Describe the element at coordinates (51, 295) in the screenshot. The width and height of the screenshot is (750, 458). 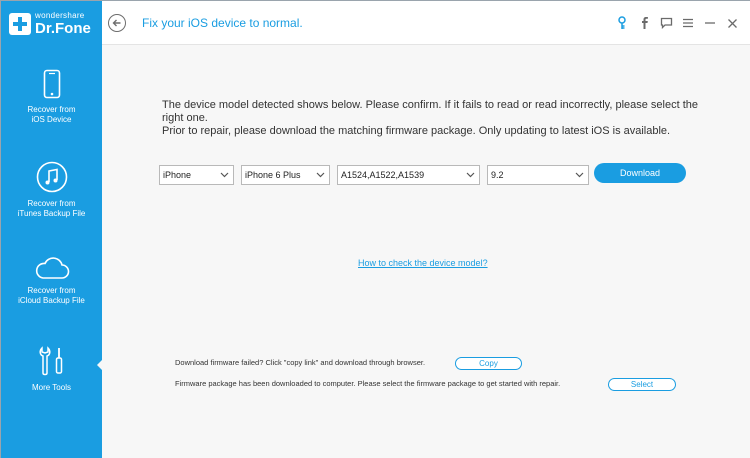
I see `sidebar-item-label: Recover from iCloud Backup File` at that location.